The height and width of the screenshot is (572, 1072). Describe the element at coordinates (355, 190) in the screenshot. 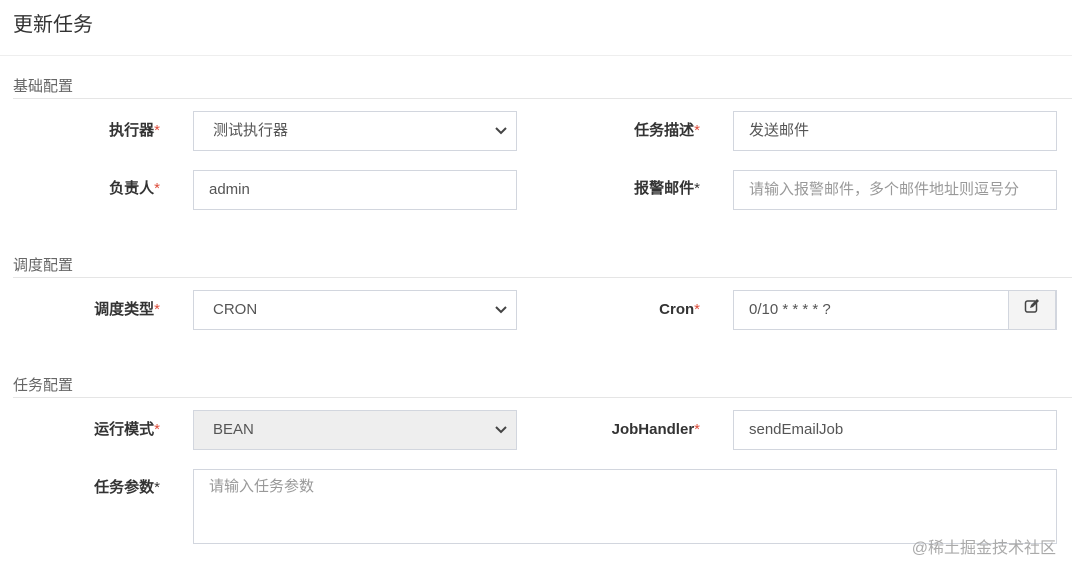

I see `owner-input: admin` at that location.